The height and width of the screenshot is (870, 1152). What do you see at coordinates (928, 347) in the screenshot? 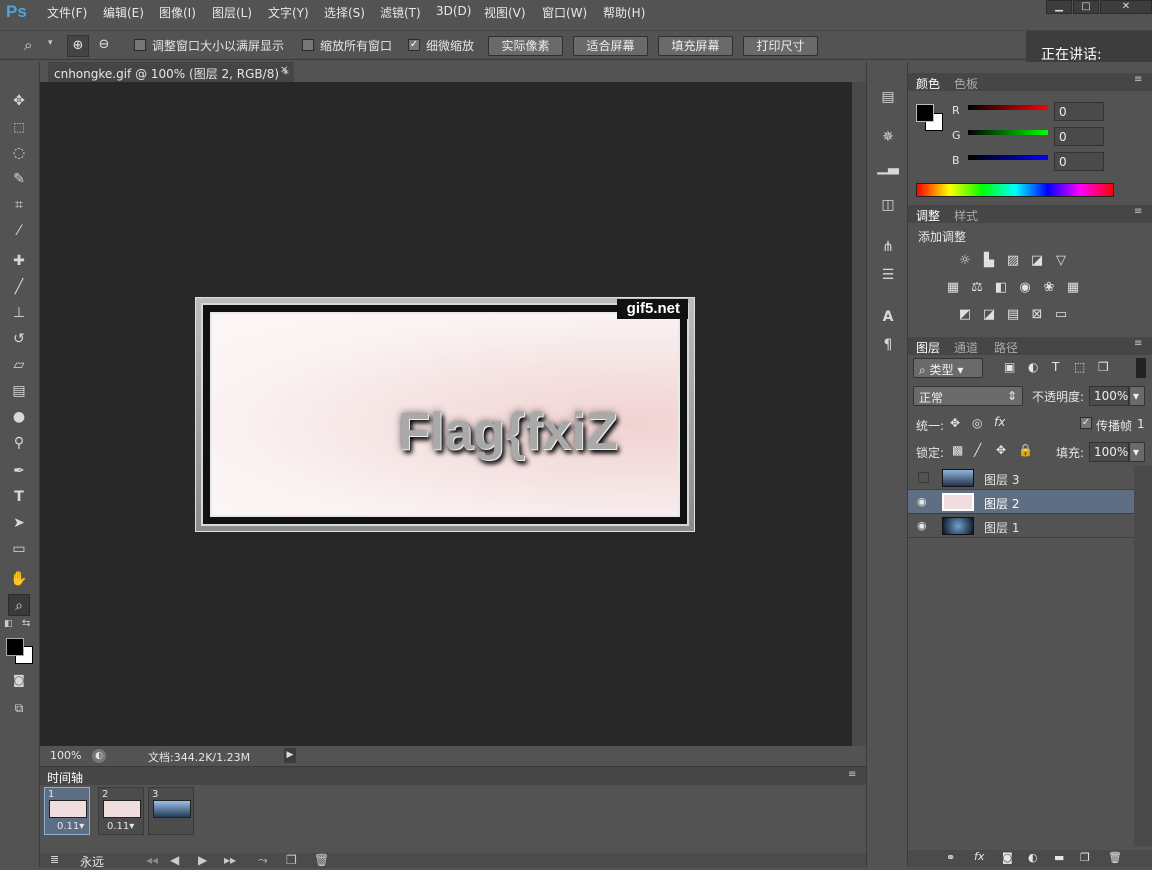
I see `tab-layers: 图层` at bounding box center [928, 347].